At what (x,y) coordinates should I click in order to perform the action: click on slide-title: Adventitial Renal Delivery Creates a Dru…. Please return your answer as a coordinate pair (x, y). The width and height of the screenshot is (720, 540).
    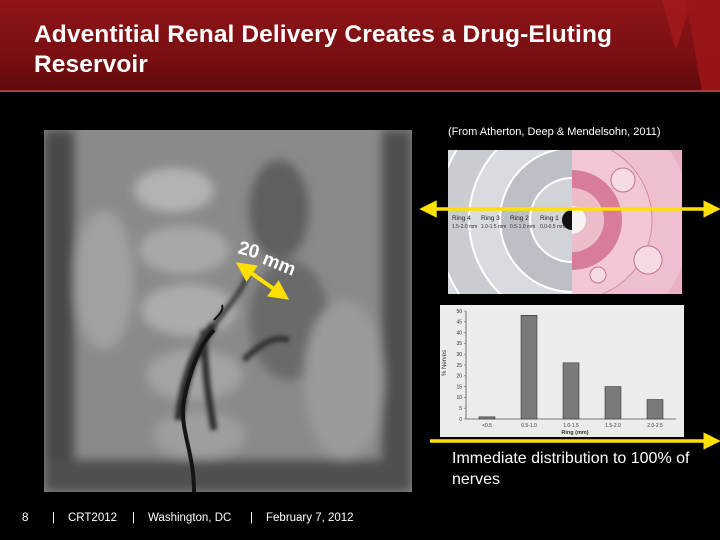
    Looking at the image, I should click on (323, 49).